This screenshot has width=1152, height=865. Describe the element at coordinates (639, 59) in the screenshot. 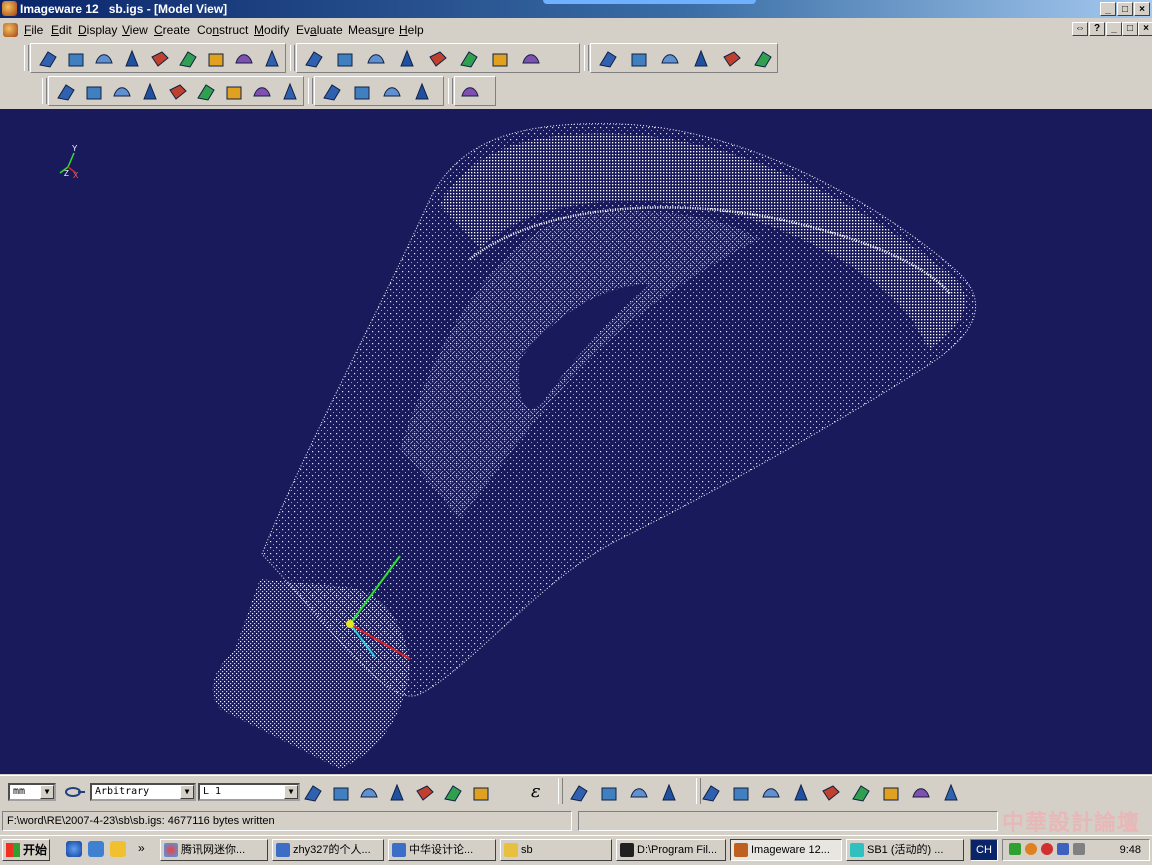

I see `wire-cube-icon` at that location.